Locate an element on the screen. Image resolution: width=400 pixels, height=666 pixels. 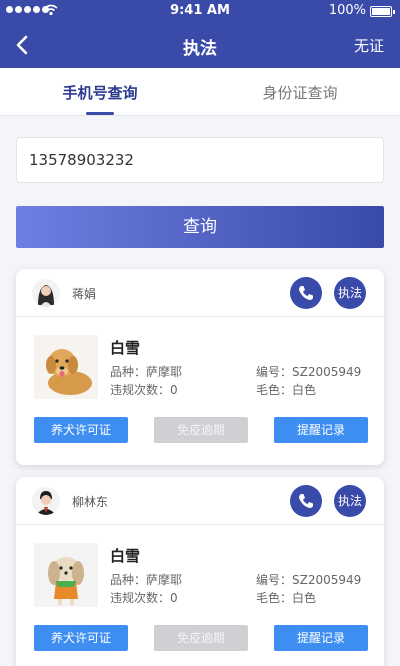
unlicensed-button: 无证 is located at coordinates (369, 45).